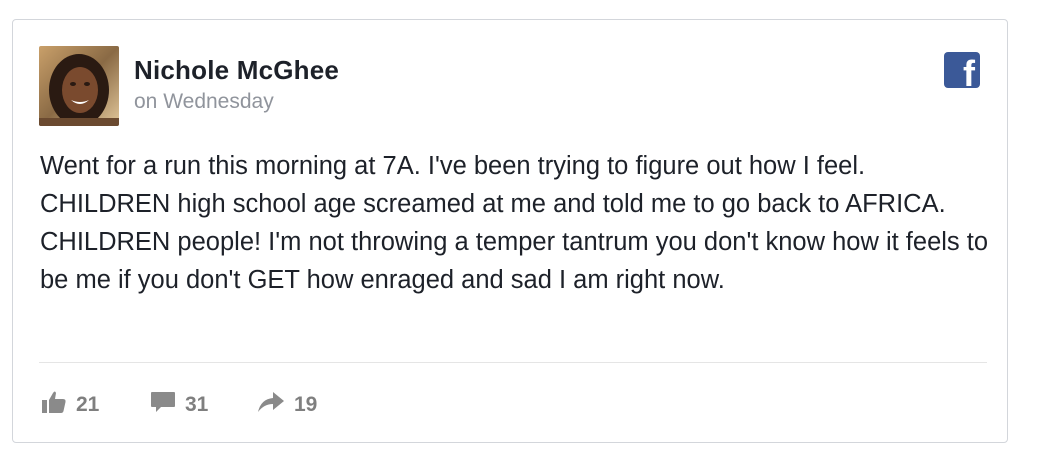 This screenshot has height=468, width=1040. Describe the element at coordinates (306, 404) in the screenshot. I see `share-count: 19` at that location.